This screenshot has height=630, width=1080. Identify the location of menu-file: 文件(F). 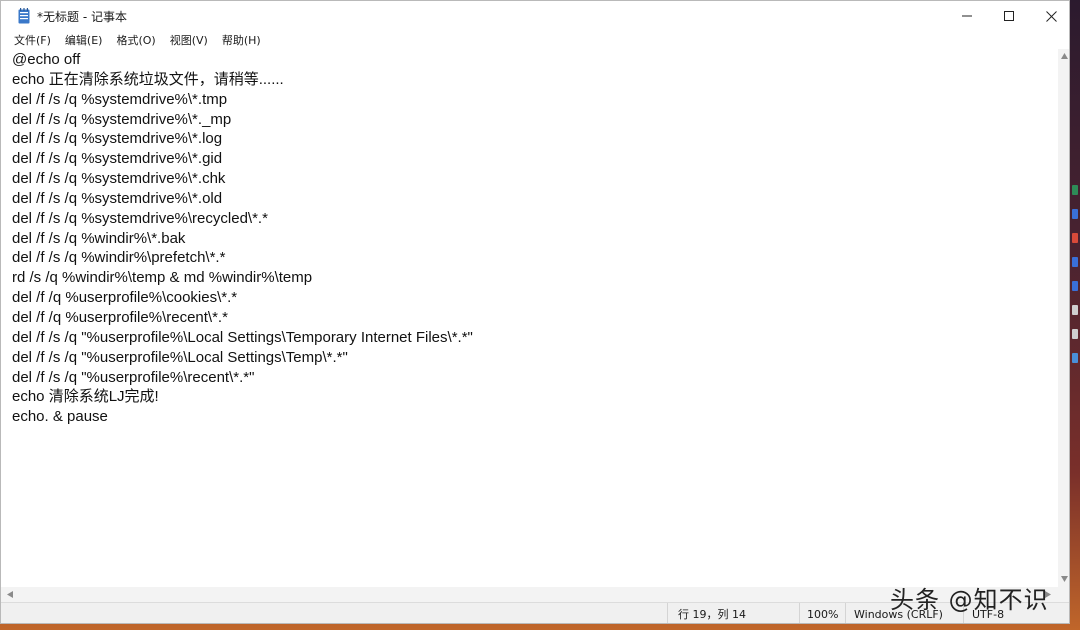
(29, 40).